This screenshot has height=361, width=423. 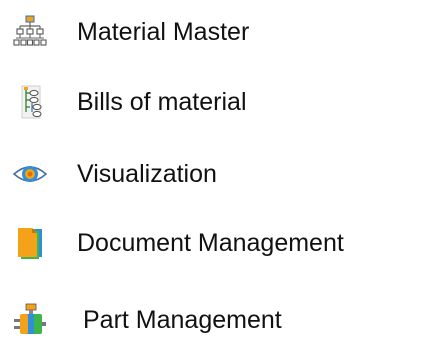 I want to click on document-stack-icon, so click(x=30, y=243).